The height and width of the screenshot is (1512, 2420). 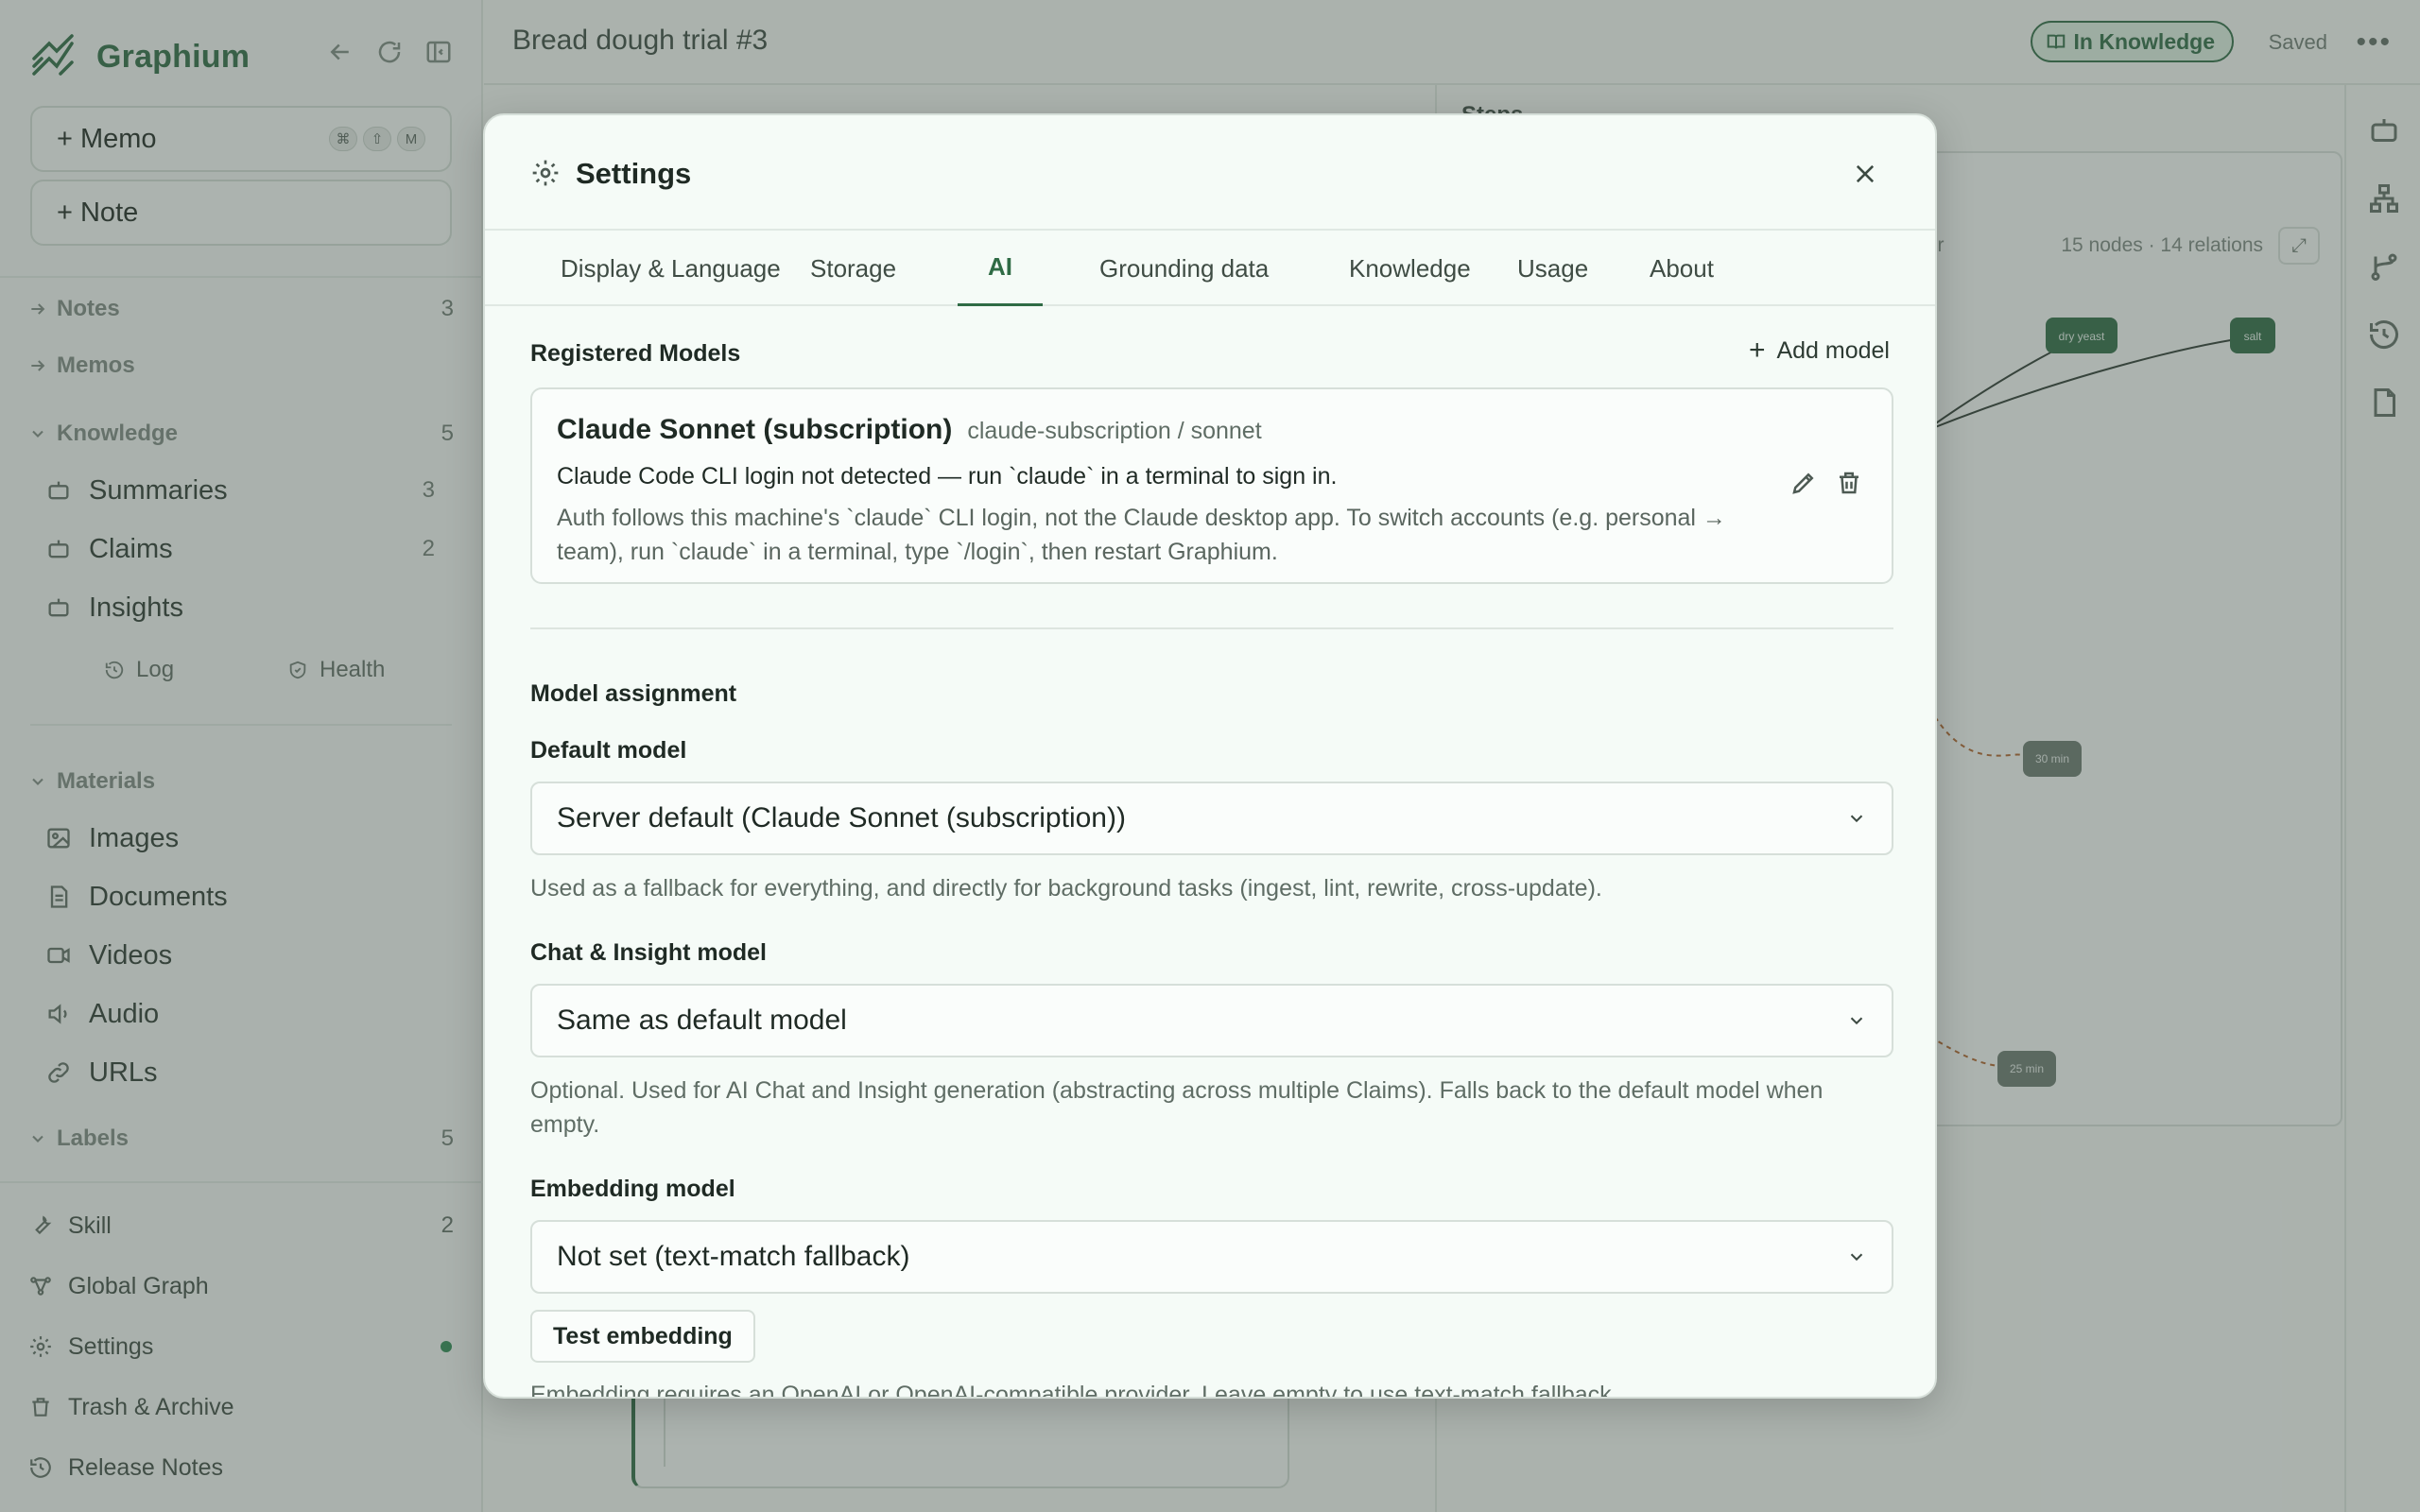 What do you see at coordinates (1681, 268) in the screenshot?
I see `tab-about: About` at bounding box center [1681, 268].